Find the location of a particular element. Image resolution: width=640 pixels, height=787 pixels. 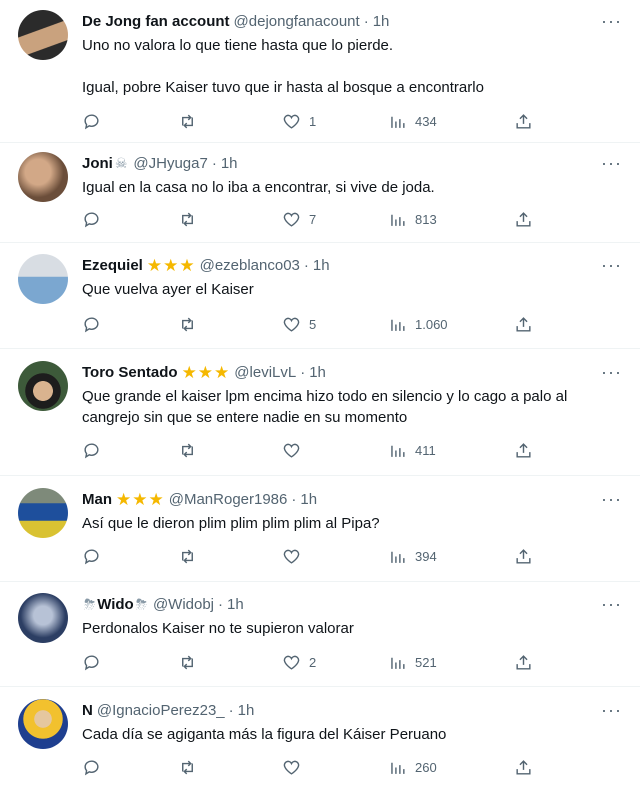

like-button: 7 is located at coordinates (299, 219).